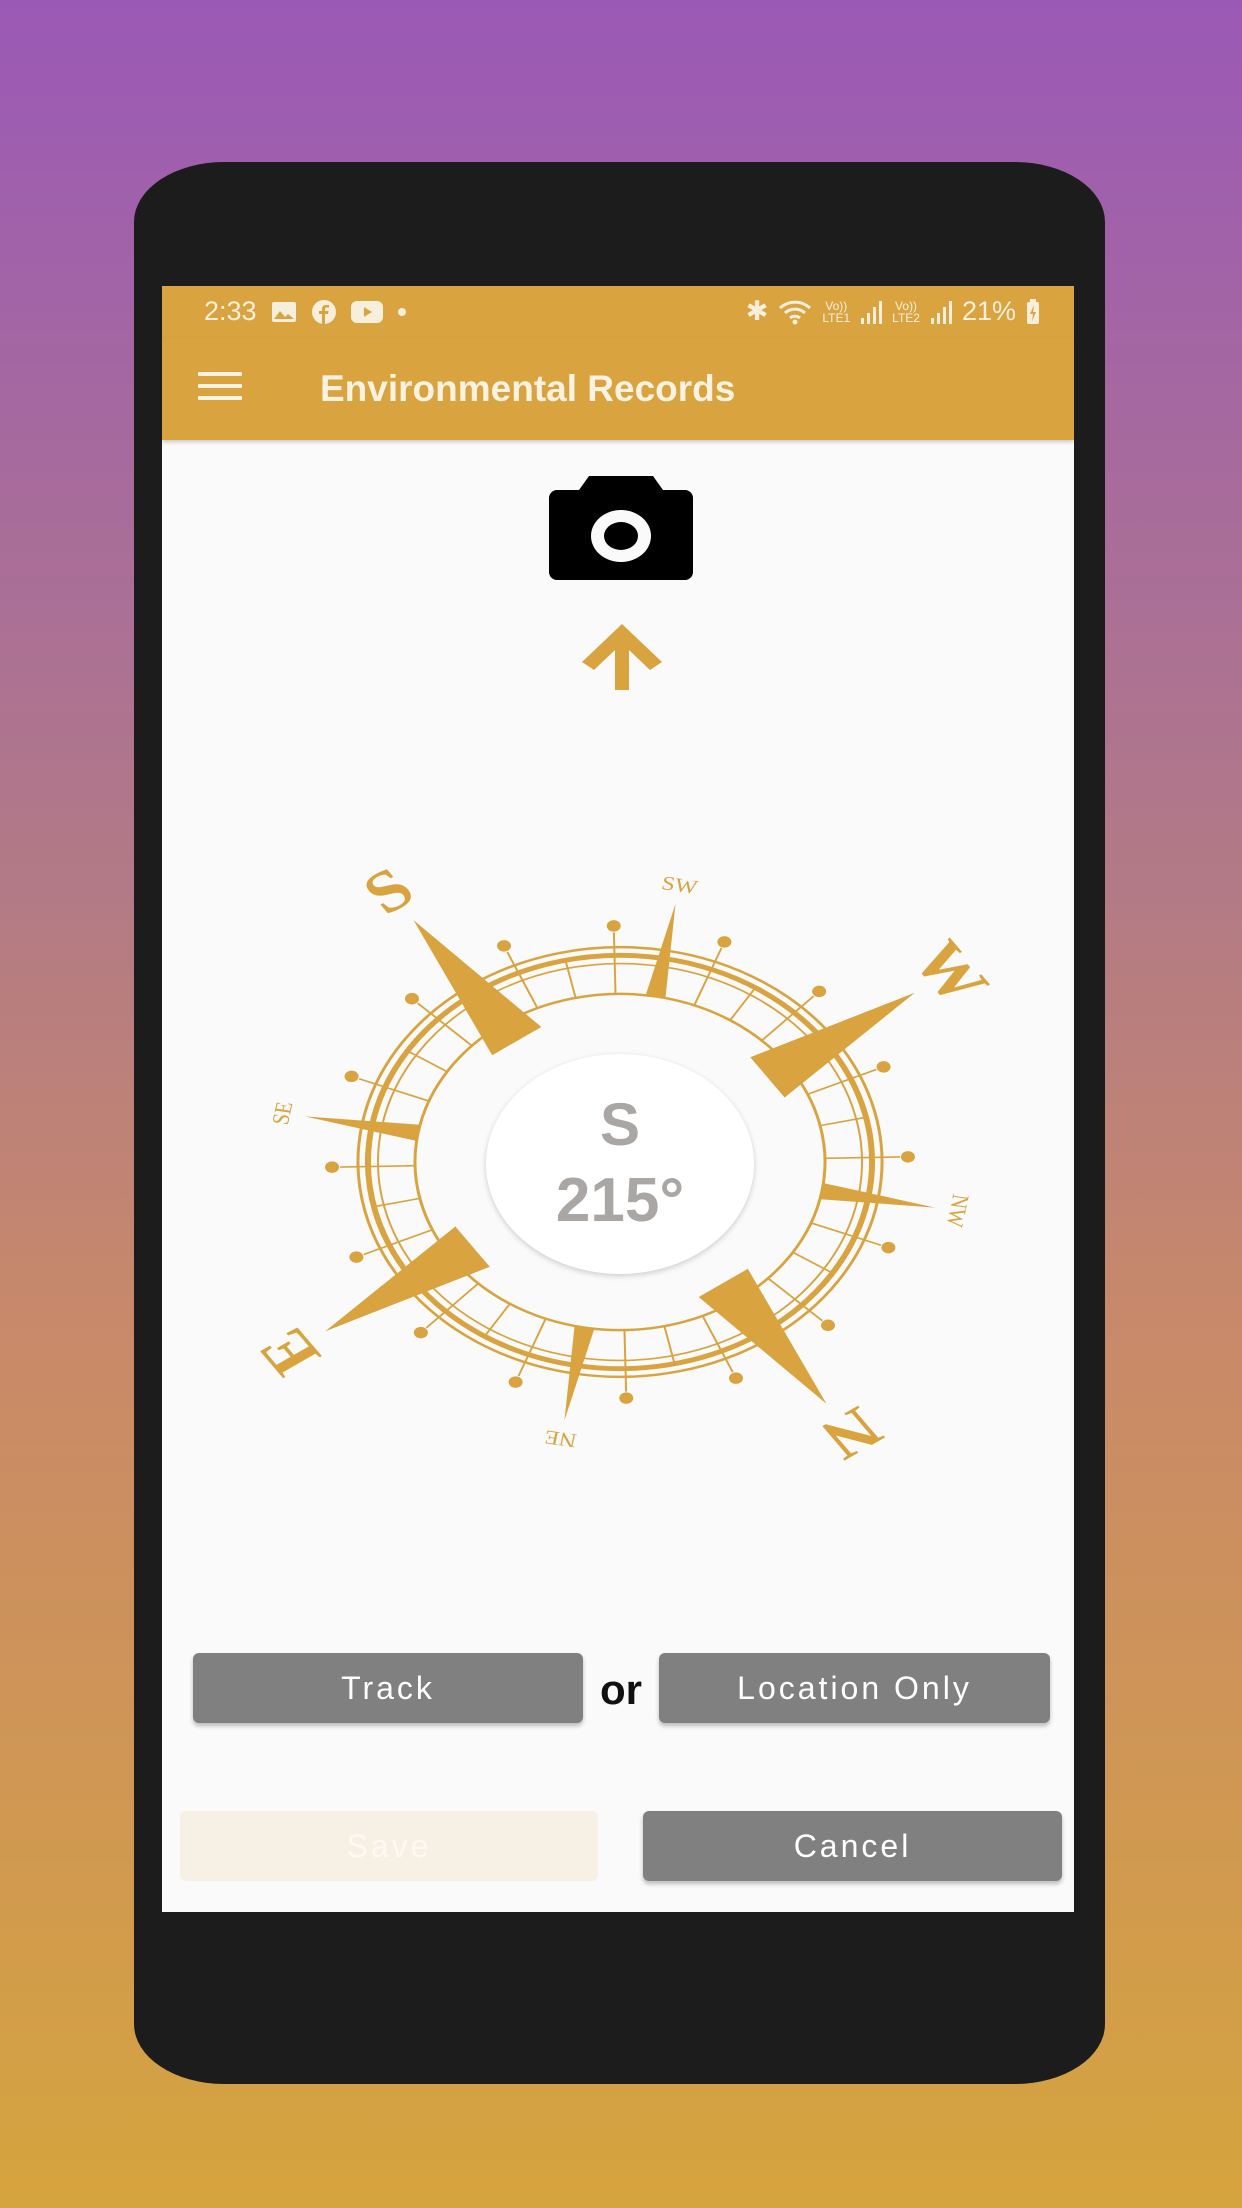  What do you see at coordinates (323, 311) in the screenshot?
I see `facebook-icon` at bounding box center [323, 311].